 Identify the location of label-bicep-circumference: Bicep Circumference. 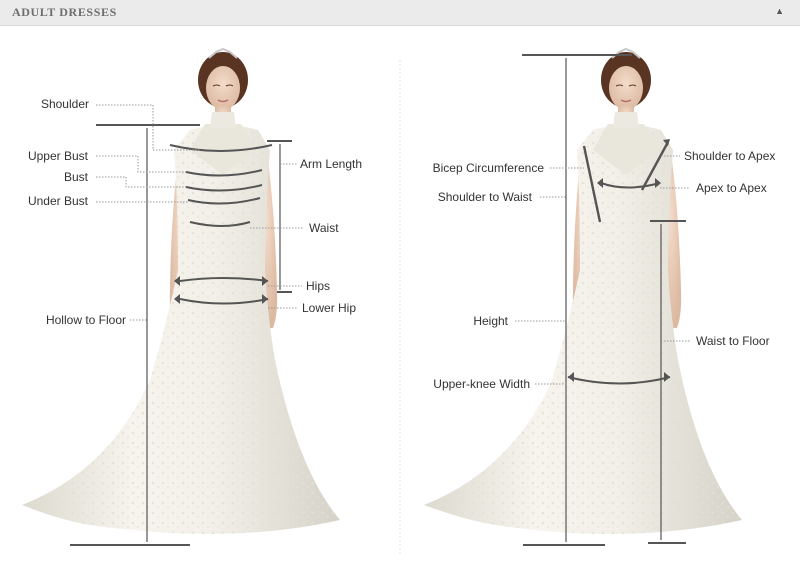
(489, 168).